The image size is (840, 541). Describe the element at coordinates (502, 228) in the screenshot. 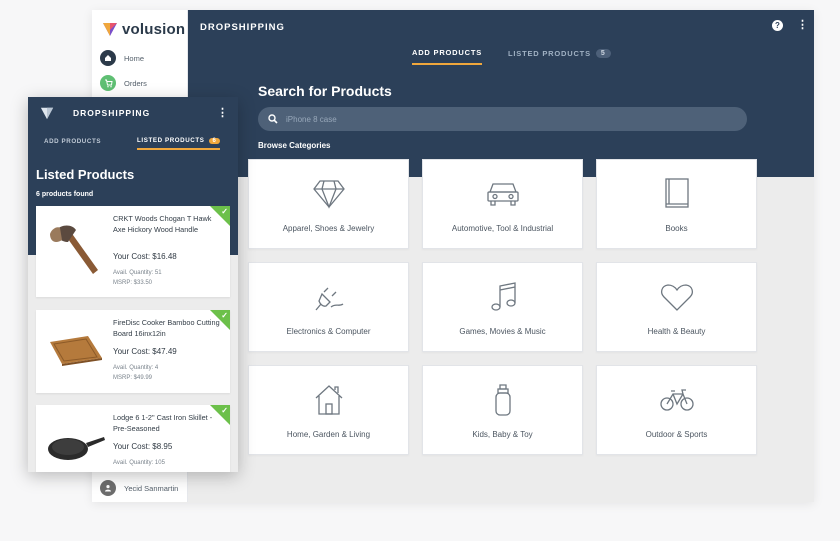

I see `category-label: Automotive, Tool & Industrial` at that location.